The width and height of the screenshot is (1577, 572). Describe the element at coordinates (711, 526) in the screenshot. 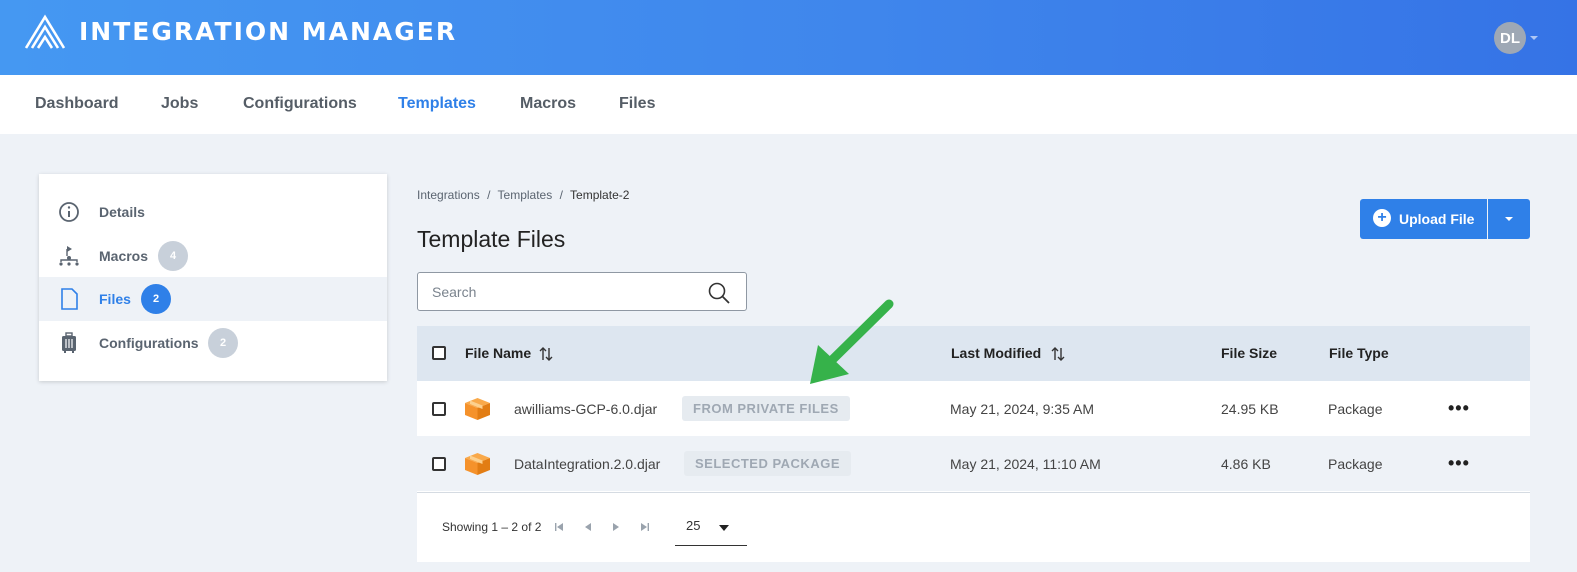

I see `page-size-select: 25` at that location.